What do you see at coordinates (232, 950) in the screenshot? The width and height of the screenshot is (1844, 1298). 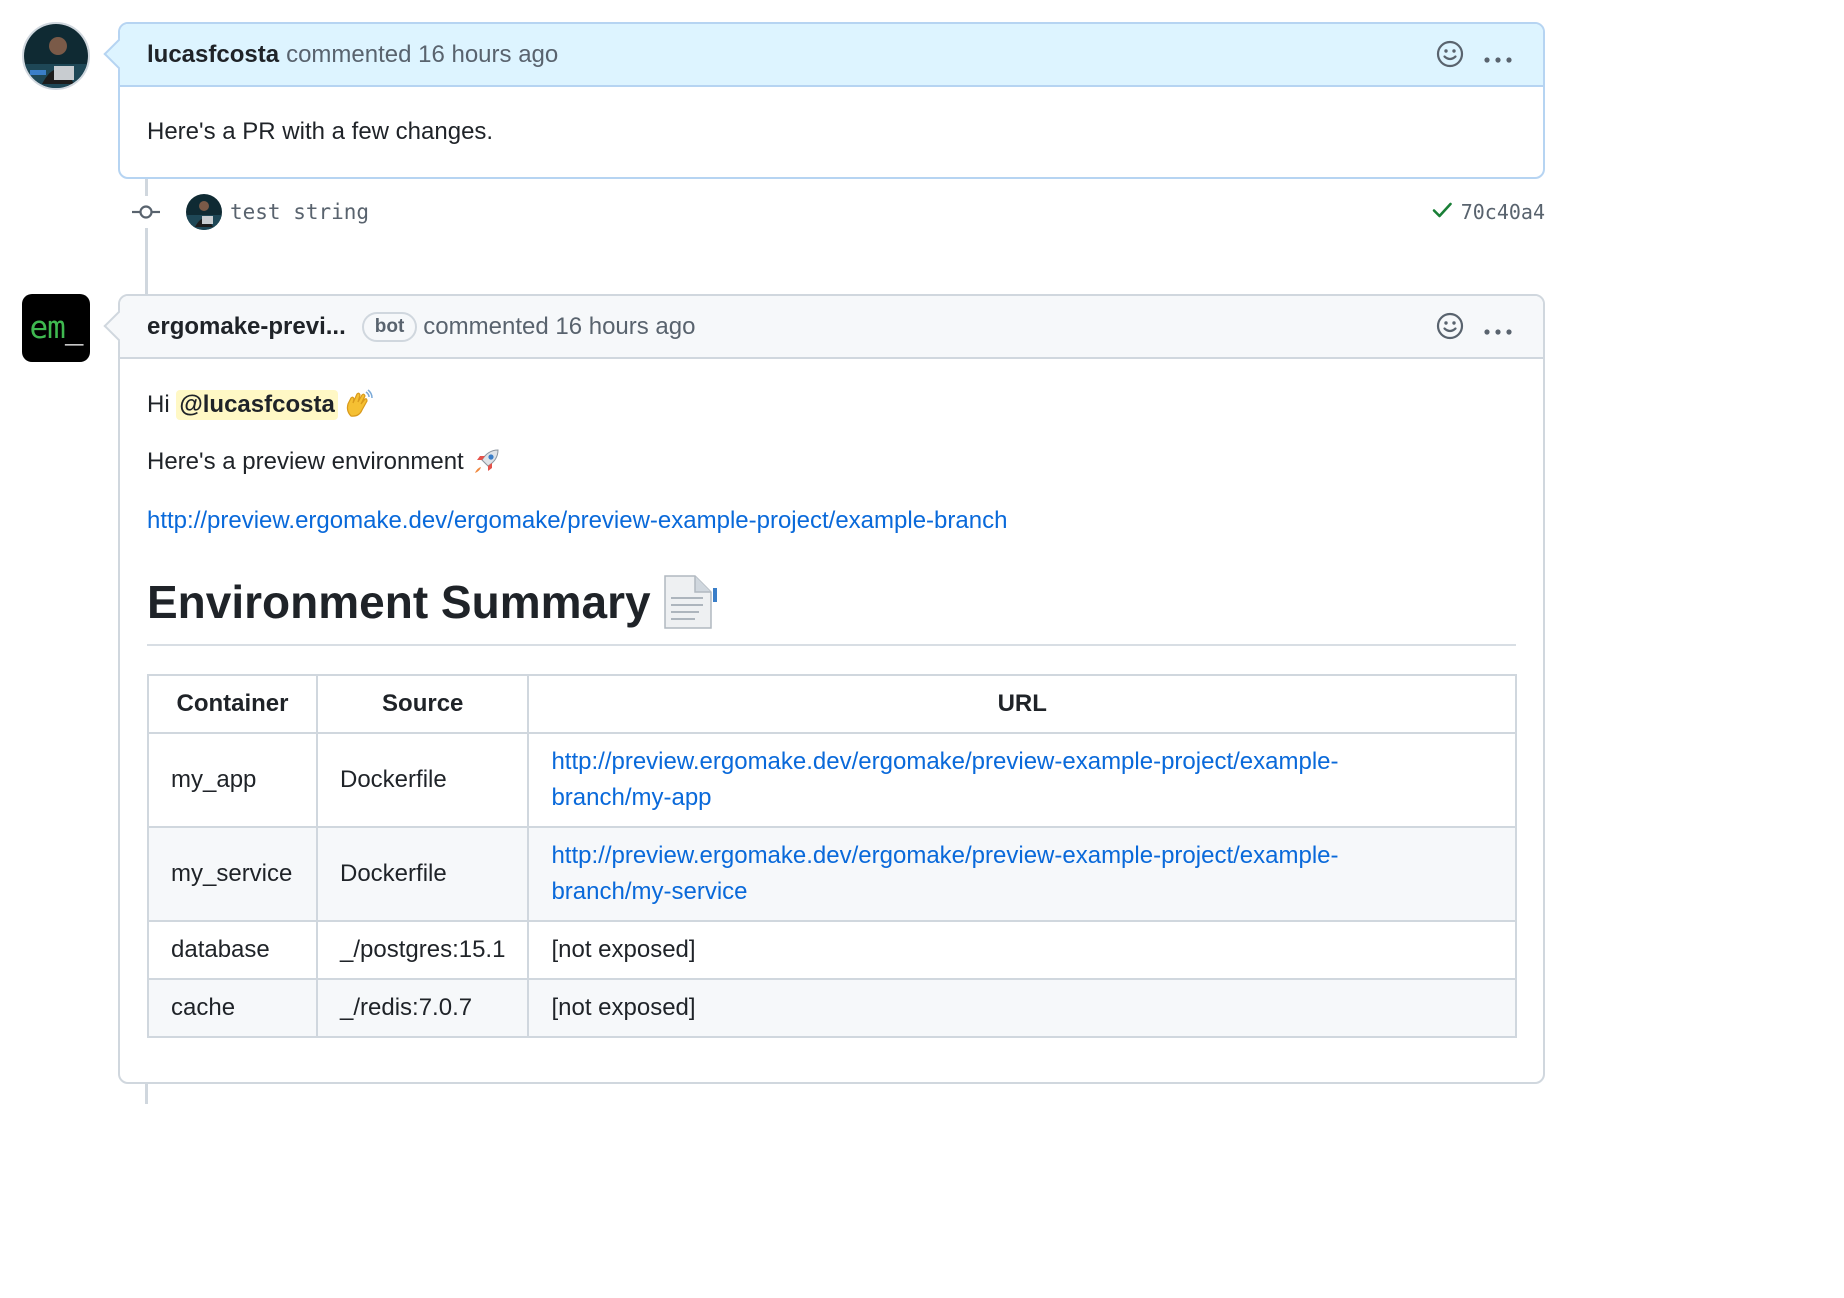 I see `cell-container: database` at bounding box center [232, 950].